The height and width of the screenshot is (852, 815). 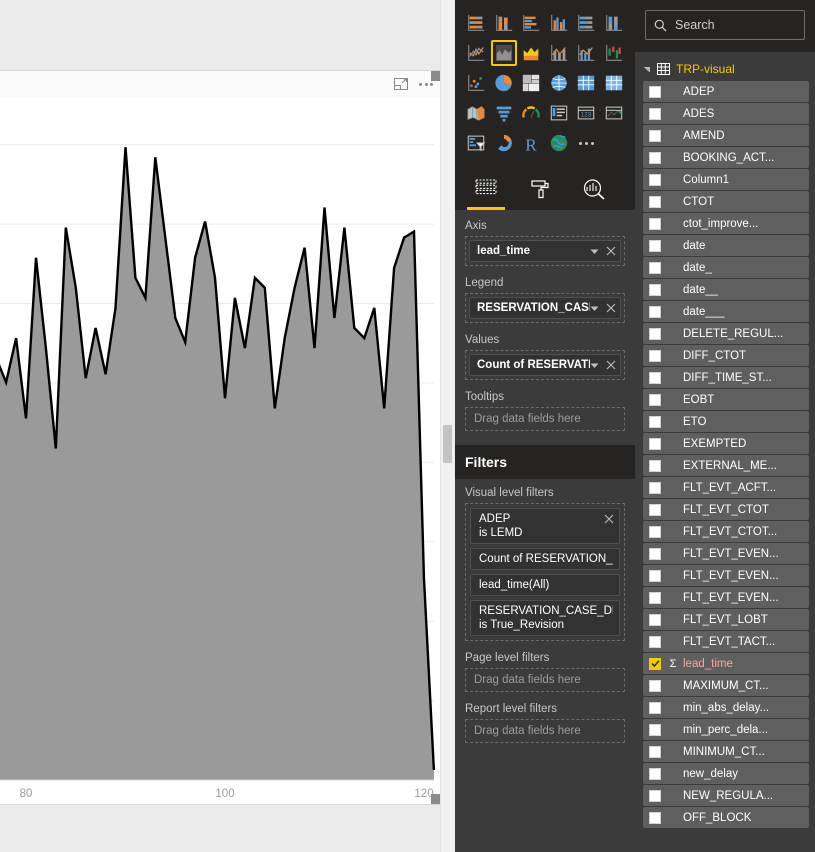 I want to click on field-list-item: date_, so click(x=726, y=267).